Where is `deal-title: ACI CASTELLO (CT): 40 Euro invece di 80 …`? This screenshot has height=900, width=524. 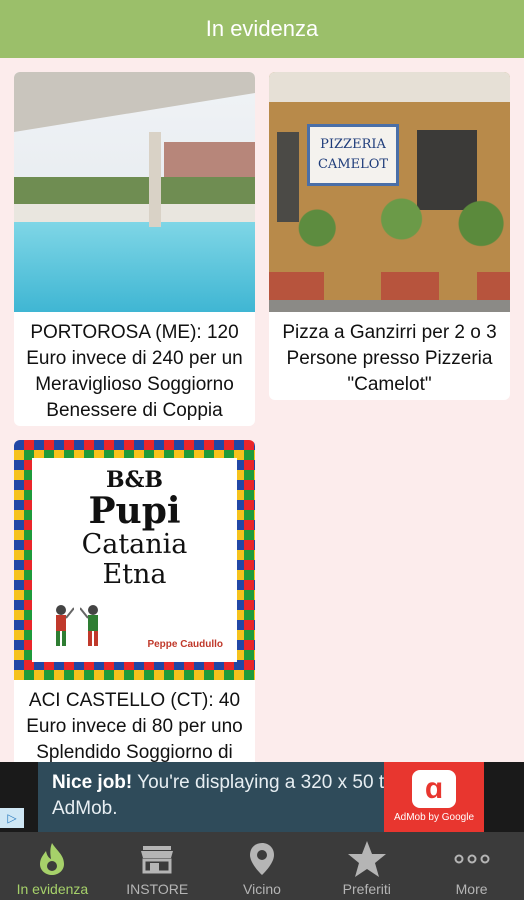 deal-title: ACI CASTELLO (CT): 40 Euro invece di 80 … is located at coordinates (134, 726).